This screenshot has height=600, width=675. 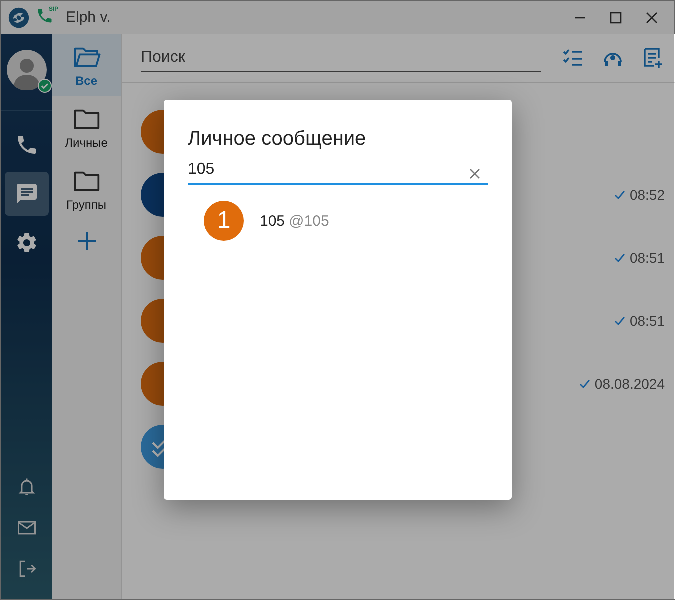 What do you see at coordinates (87, 241) in the screenshot?
I see `add-folder-icon` at bounding box center [87, 241].